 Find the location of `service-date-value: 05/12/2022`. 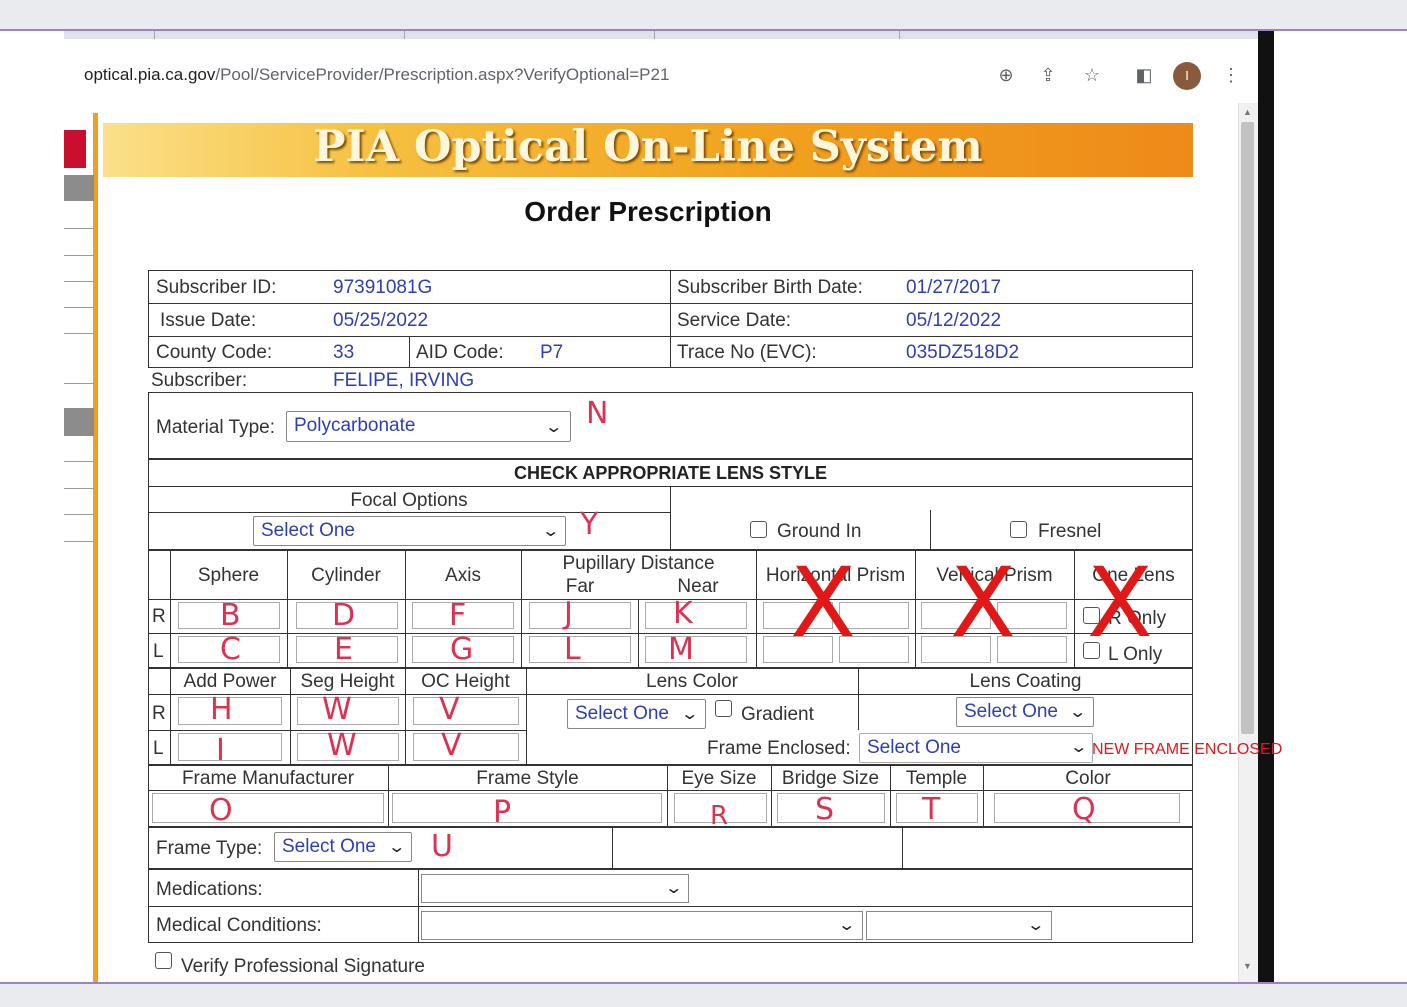

service-date-value: 05/12/2022 is located at coordinates (954, 320).